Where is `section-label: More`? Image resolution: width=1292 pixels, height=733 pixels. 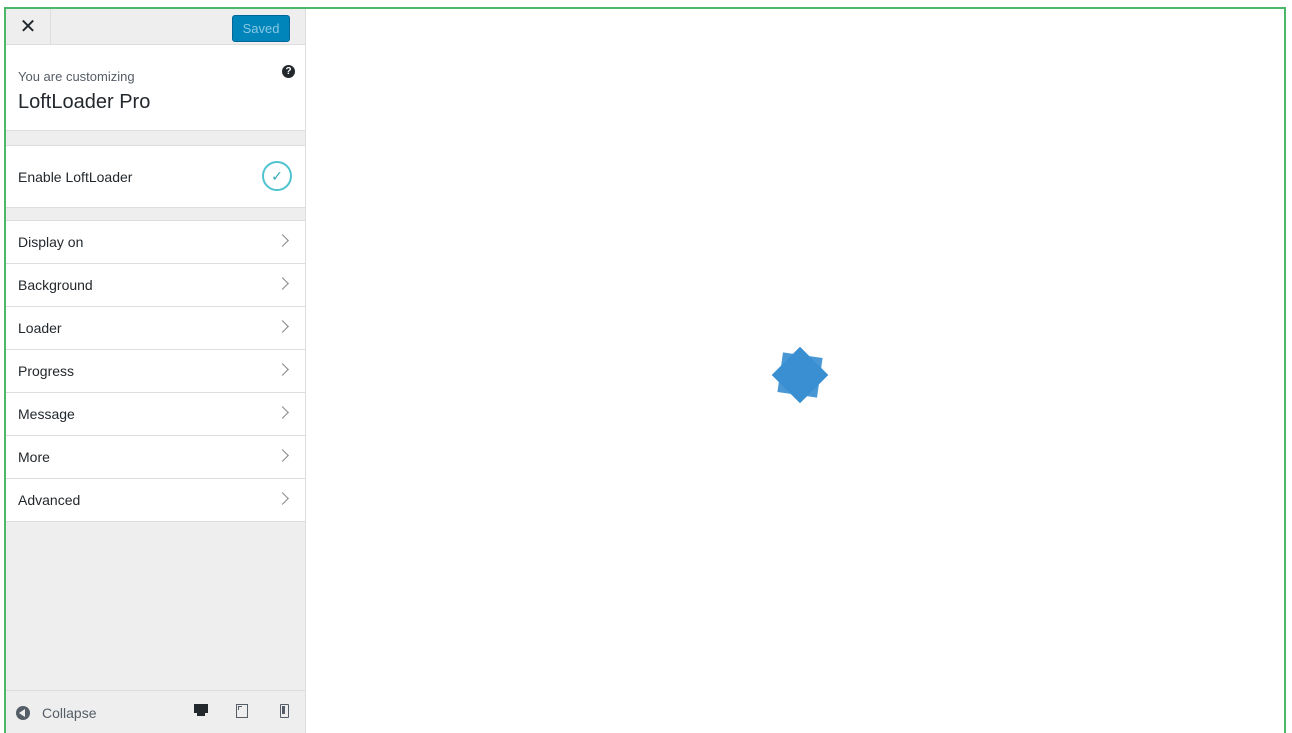 section-label: More is located at coordinates (34, 457).